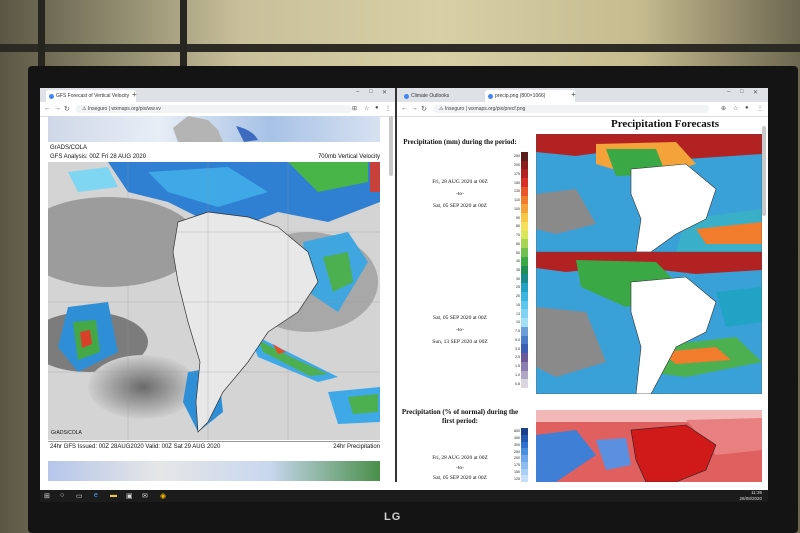 This screenshot has height=533, width=800. What do you see at coordinates (517, 471) in the screenshot?
I see `pct-scale-tick-label: 150` at bounding box center [517, 471].